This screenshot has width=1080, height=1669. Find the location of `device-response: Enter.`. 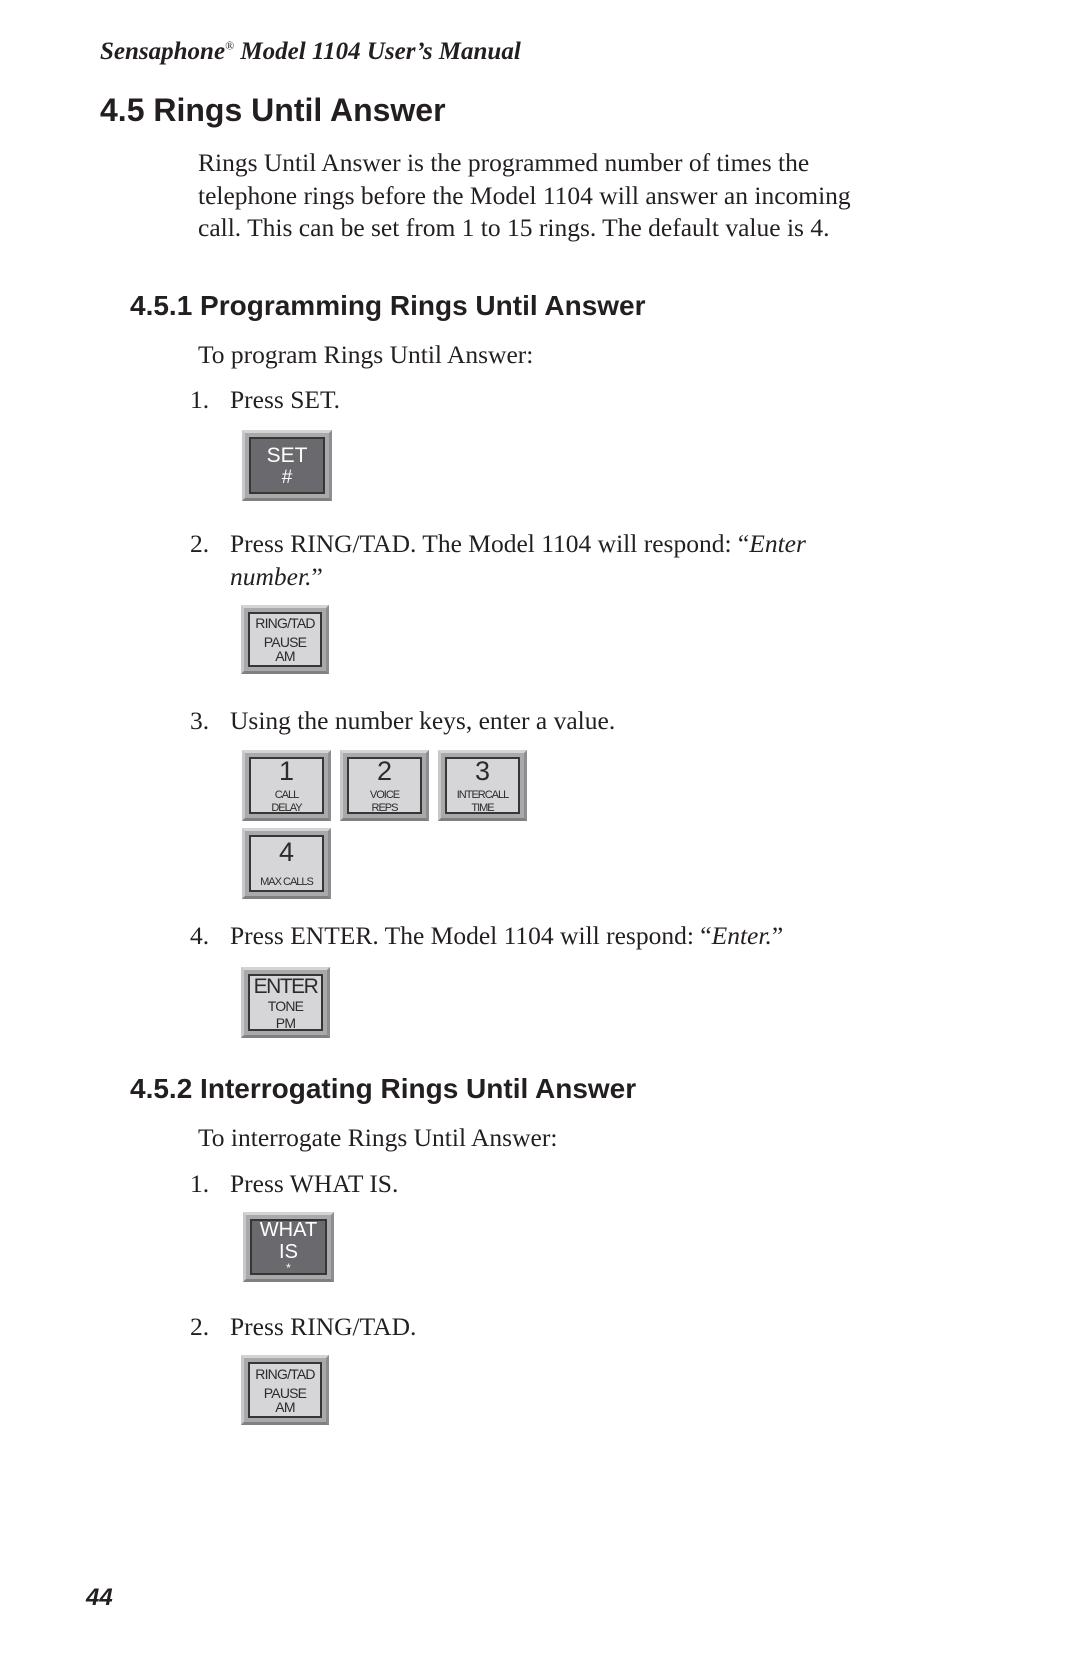

device-response: Enter. is located at coordinates (741, 935).